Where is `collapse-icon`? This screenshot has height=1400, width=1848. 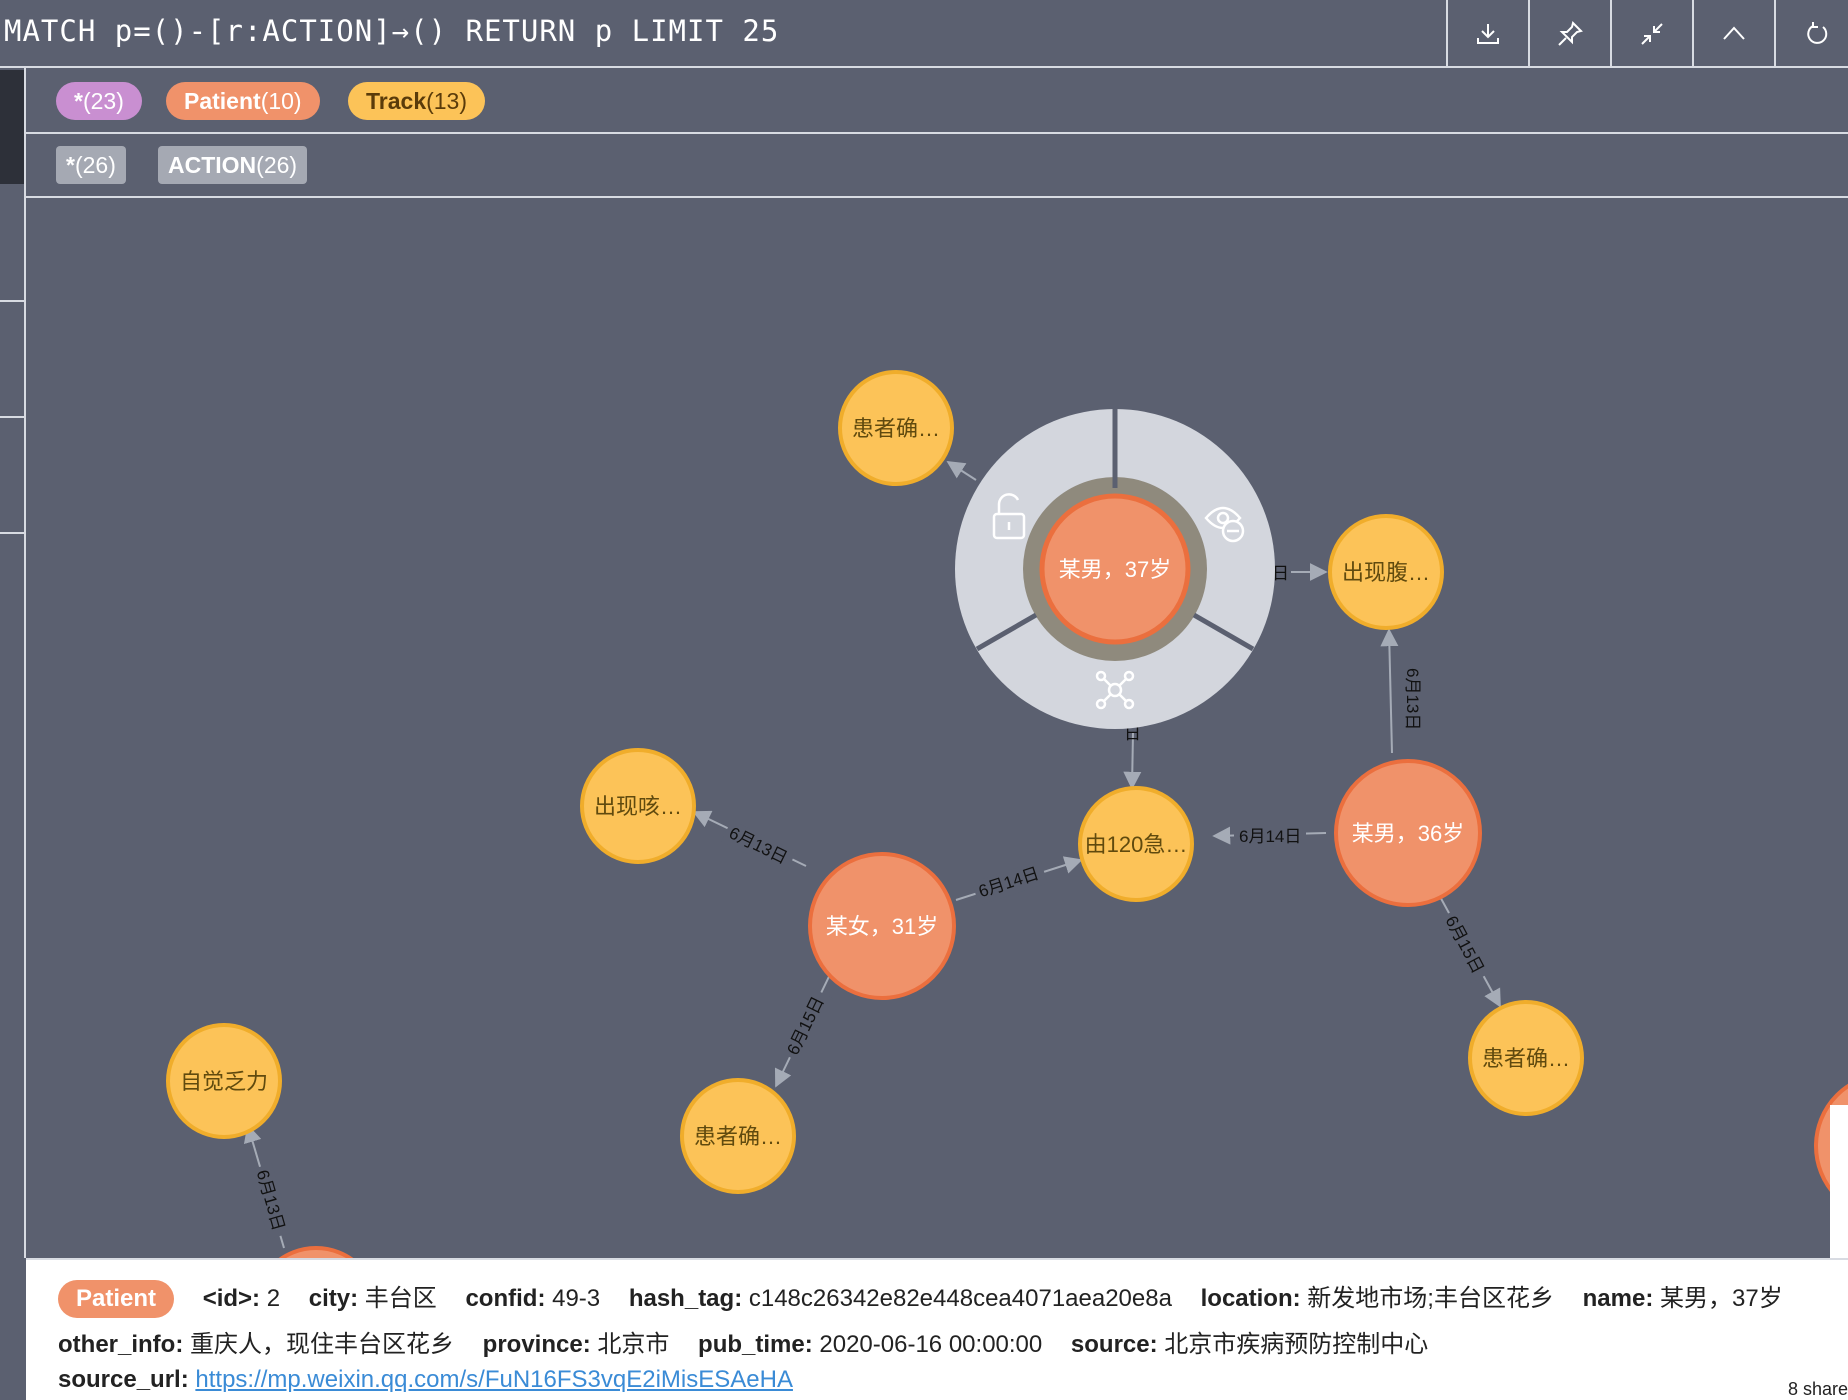 collapse-icon is located at coordinates (1652, 34).